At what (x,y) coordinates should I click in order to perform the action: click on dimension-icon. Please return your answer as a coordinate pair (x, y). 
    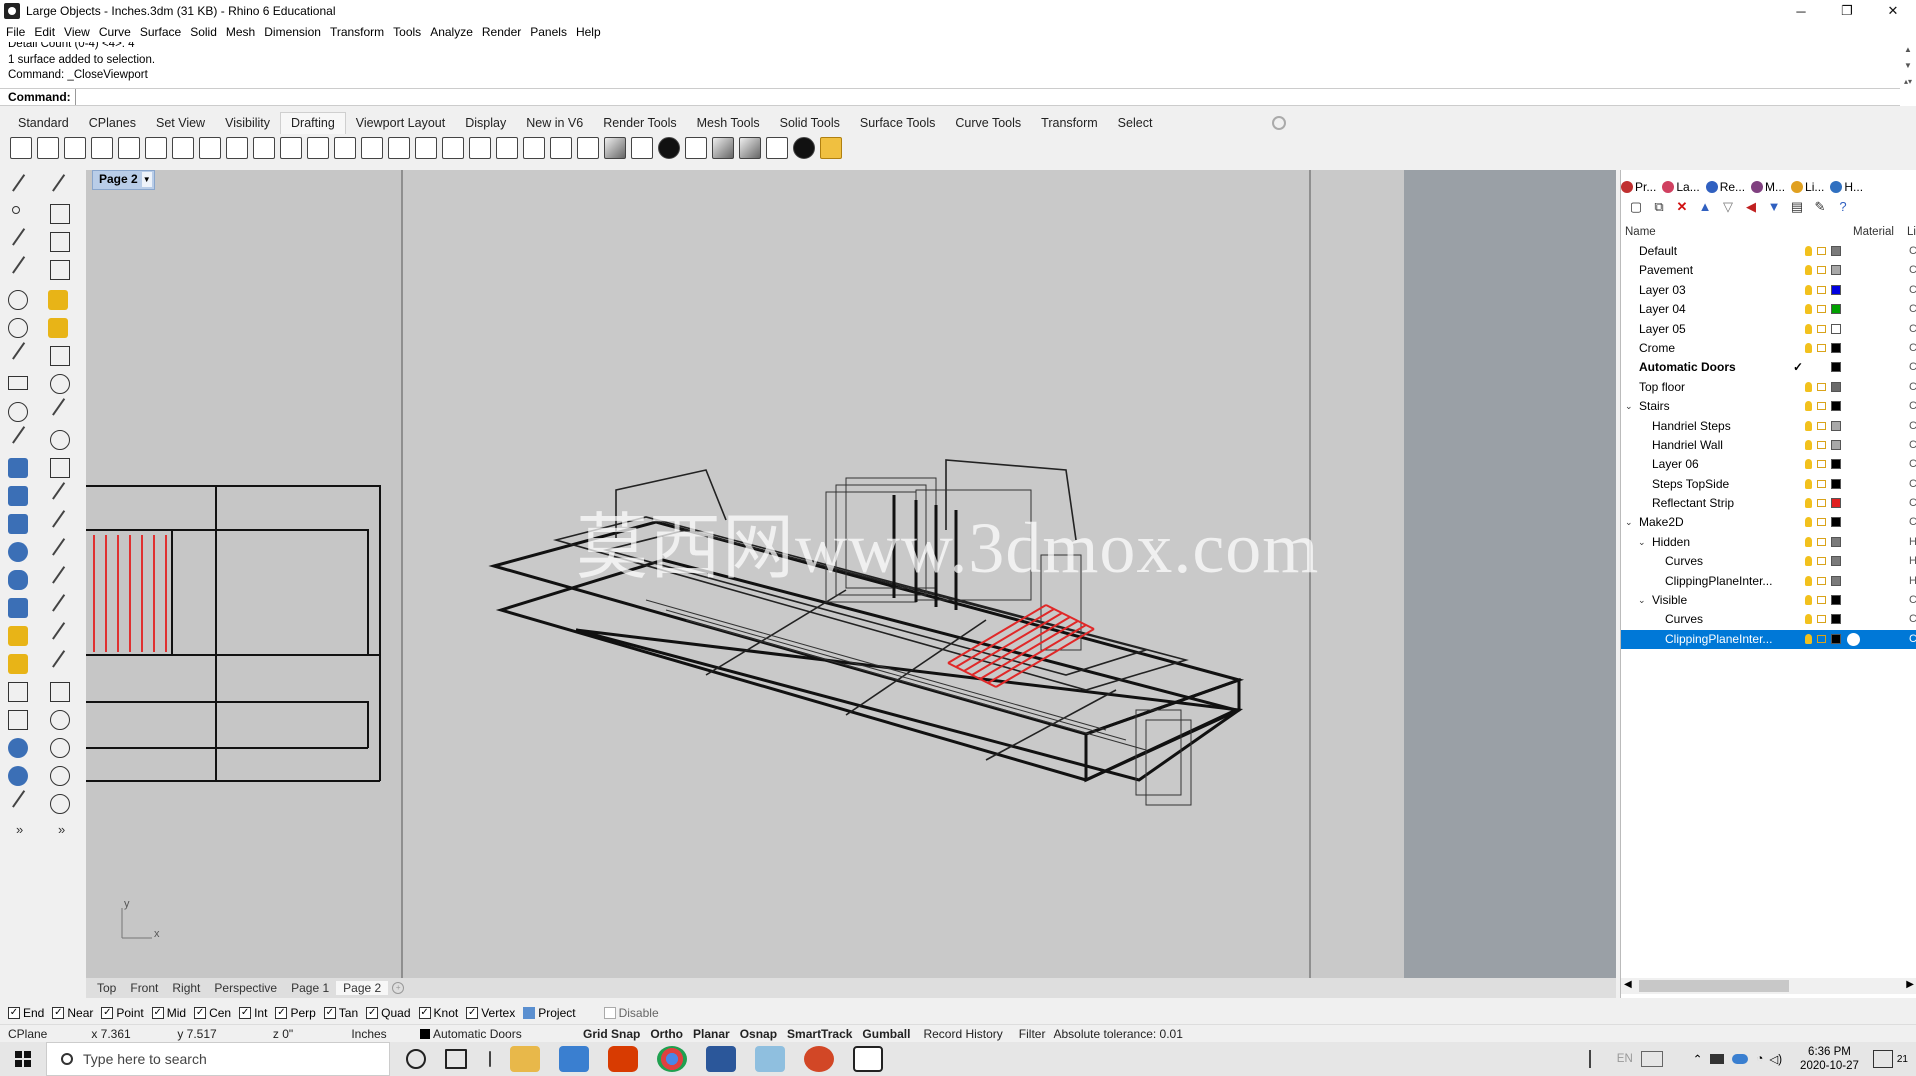
    Looking at the image, I should click on (18, 664).